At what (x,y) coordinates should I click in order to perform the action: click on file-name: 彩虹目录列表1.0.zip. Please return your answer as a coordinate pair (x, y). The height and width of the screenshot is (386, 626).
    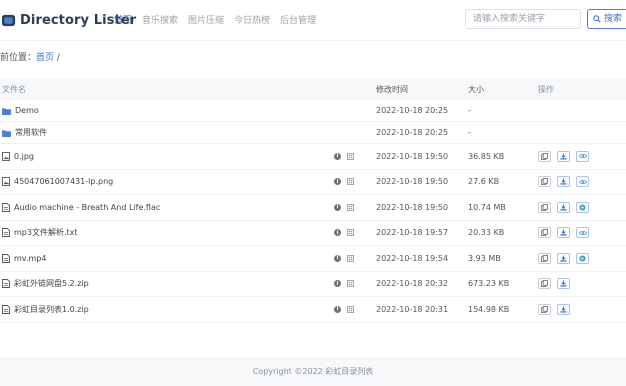
    Looking at the image, I should click on (51, 309).